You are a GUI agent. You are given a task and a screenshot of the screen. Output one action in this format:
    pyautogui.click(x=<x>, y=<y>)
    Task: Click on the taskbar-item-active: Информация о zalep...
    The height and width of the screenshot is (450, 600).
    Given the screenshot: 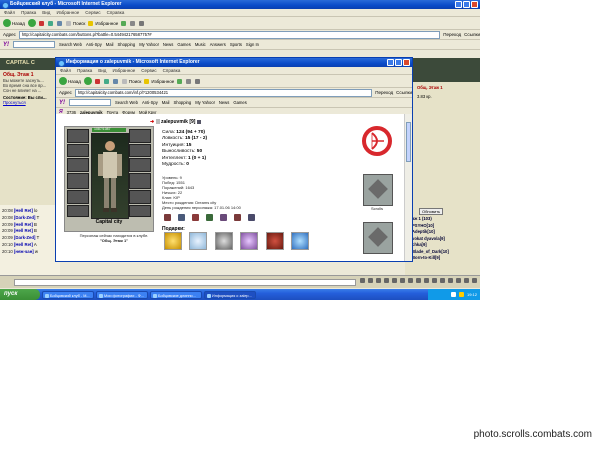 What is the action you would take?
    pyautogui.click(x=230, y=294)
    